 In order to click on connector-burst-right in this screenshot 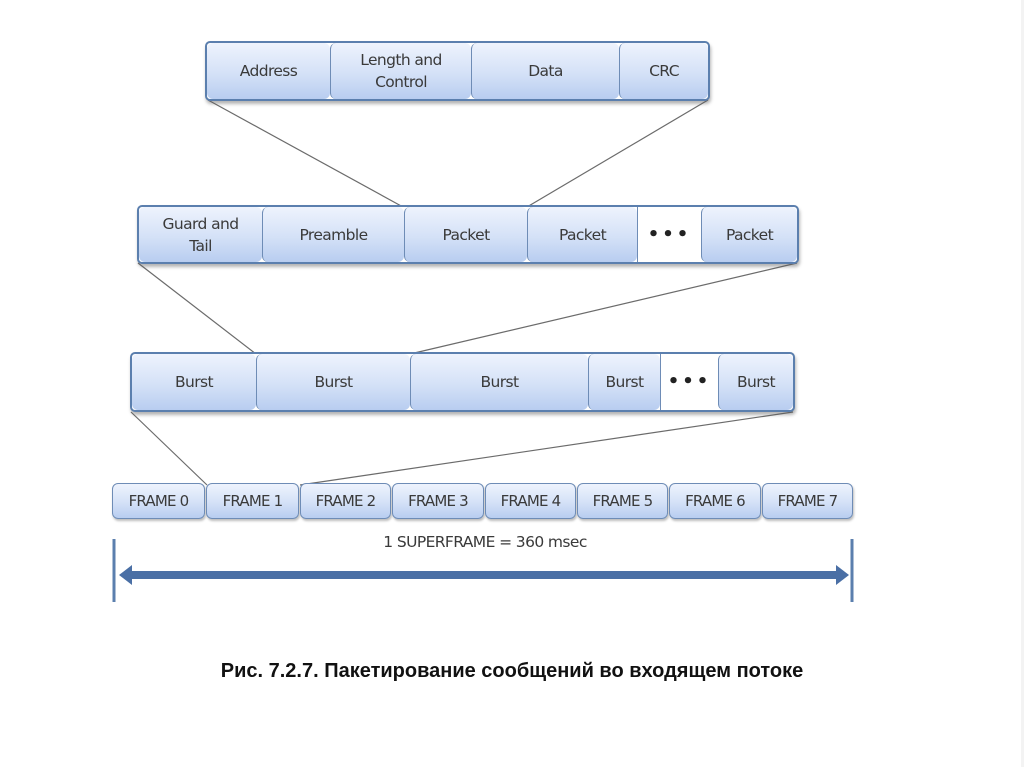, I will do `click(603, 308)`.